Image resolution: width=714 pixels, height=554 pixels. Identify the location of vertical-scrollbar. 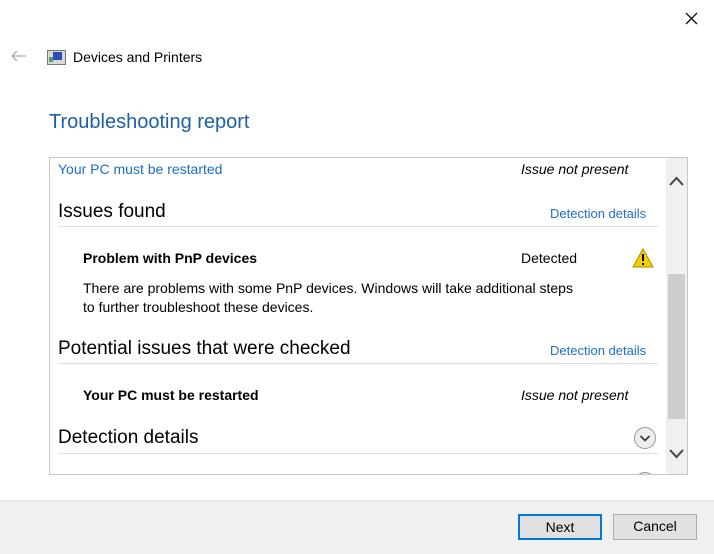
(676, 316).